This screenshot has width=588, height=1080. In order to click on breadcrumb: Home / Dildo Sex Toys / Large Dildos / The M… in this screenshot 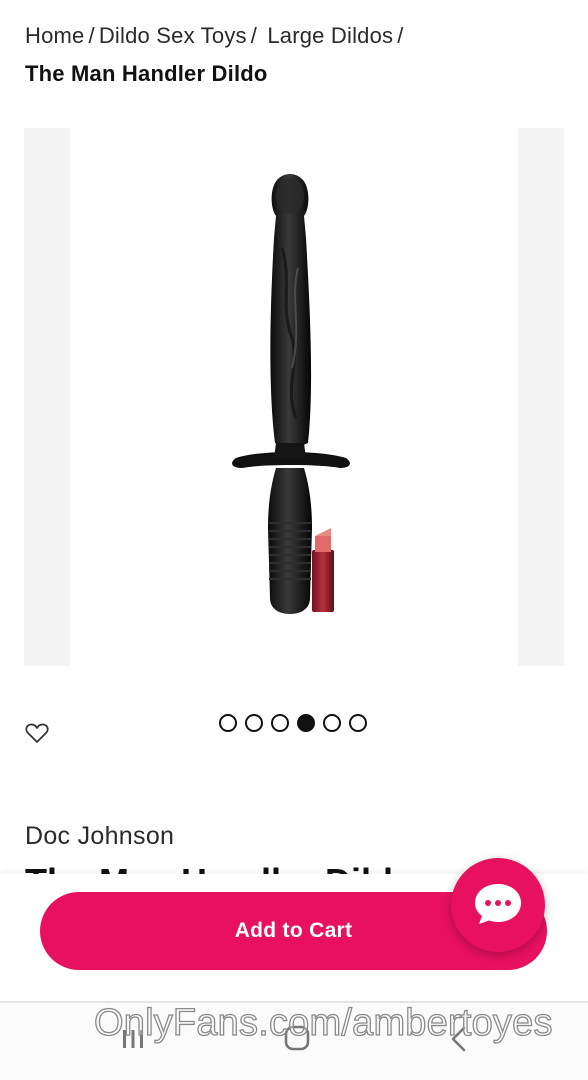, I will do `click(295, 55)`.